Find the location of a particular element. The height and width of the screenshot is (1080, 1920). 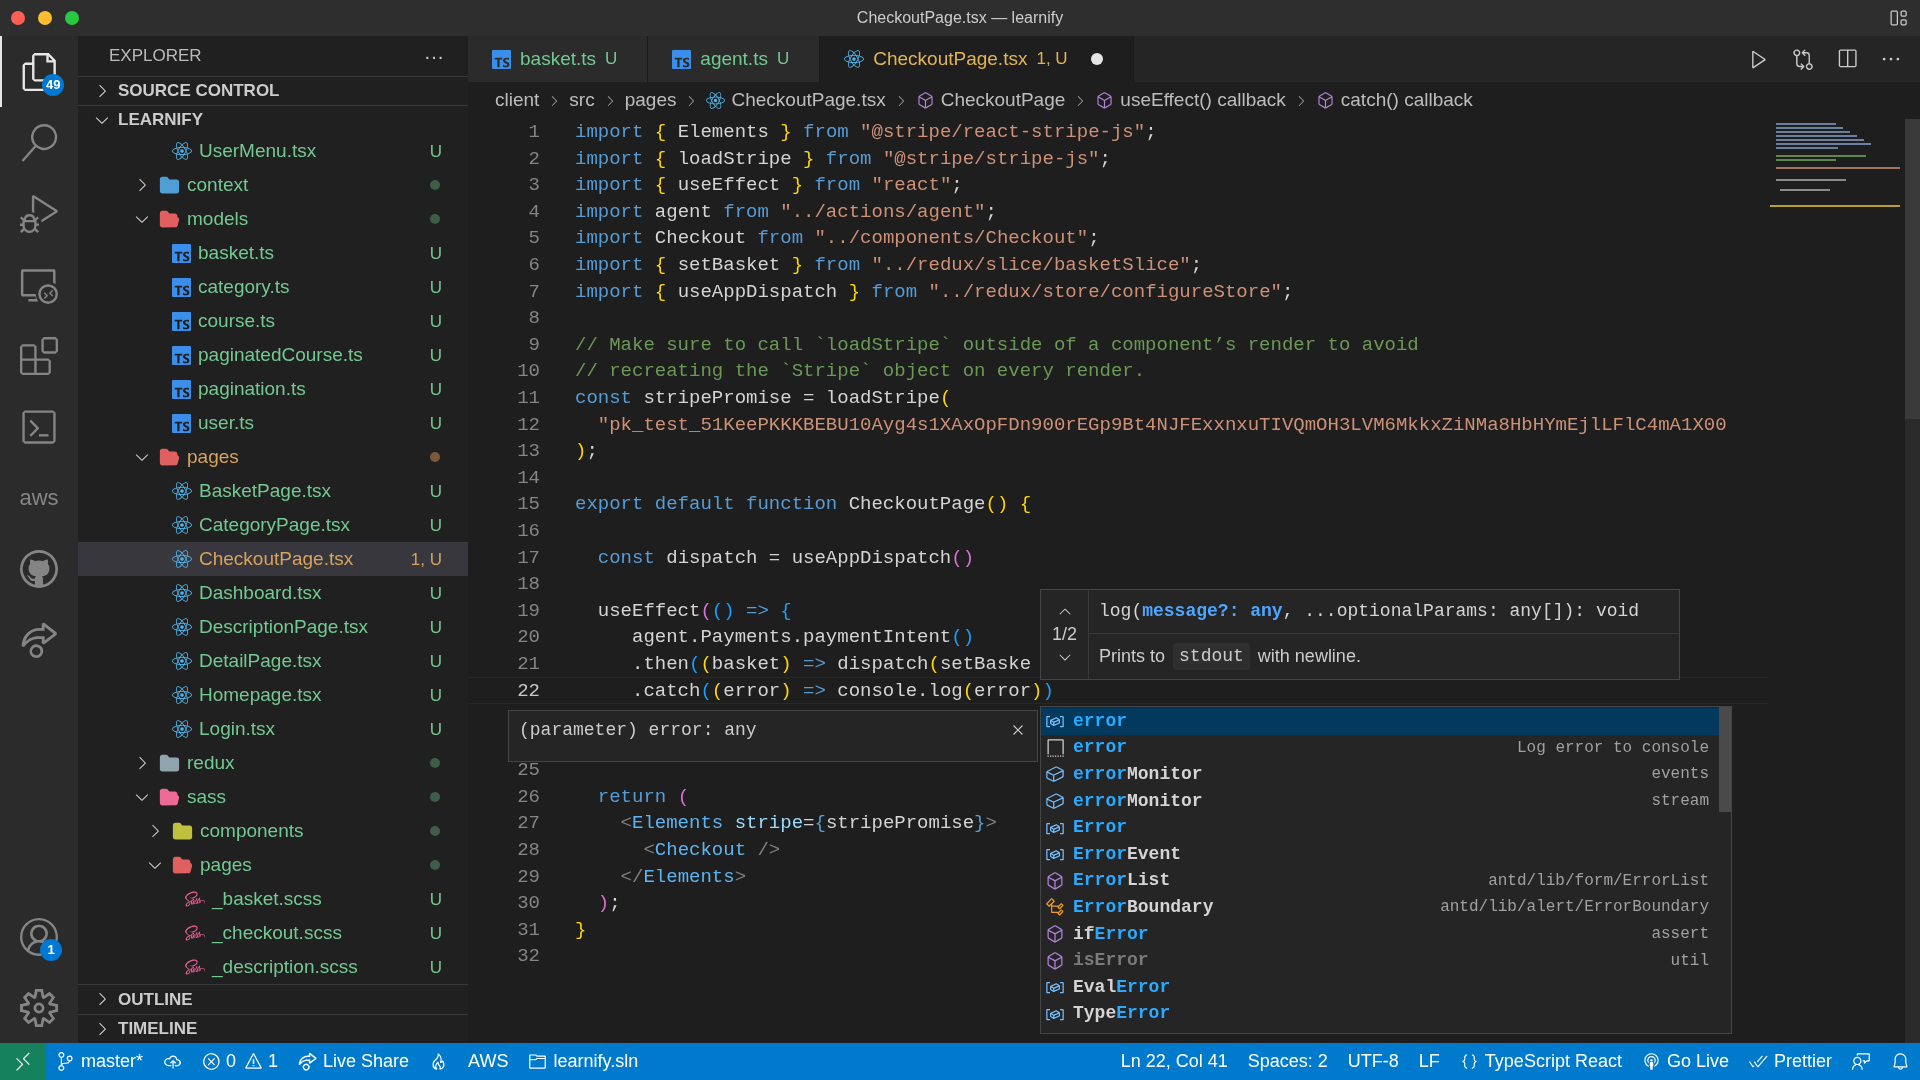

suggestion-item: TypeError is located at coordinates (1380, 1014).